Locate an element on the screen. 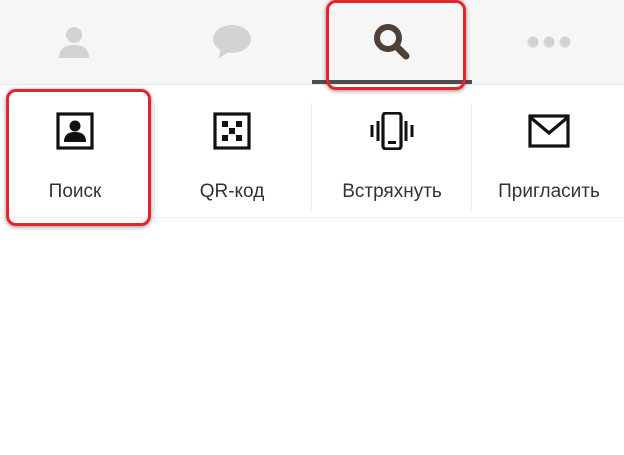 The image size is (624, 455). tab-more is located at coordinates (549, 42).